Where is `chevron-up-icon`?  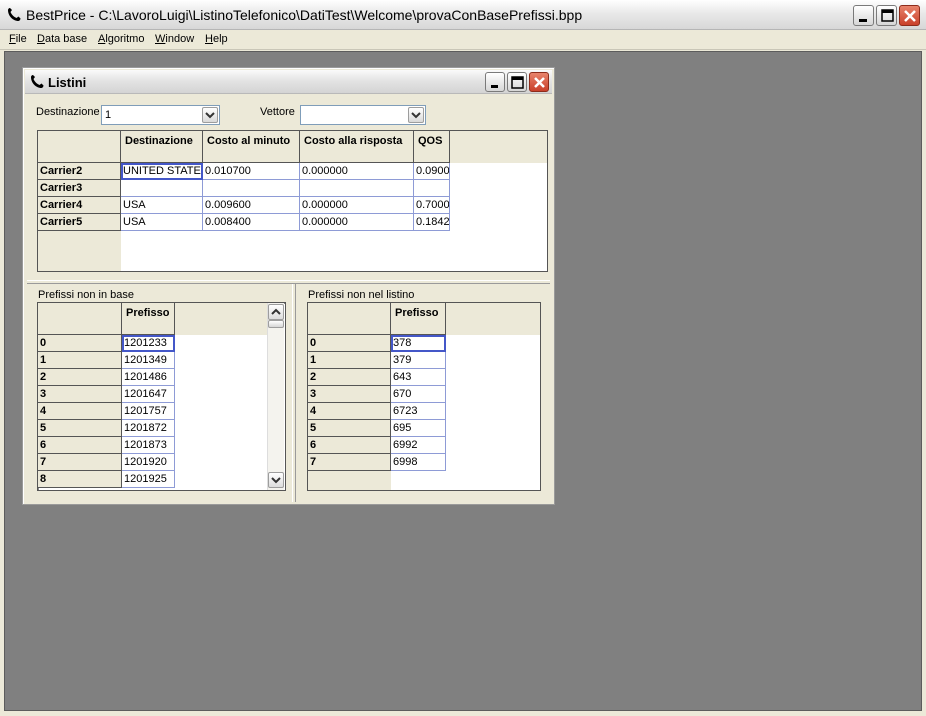
chevron-up-icon is located at coordinates (276, 311).